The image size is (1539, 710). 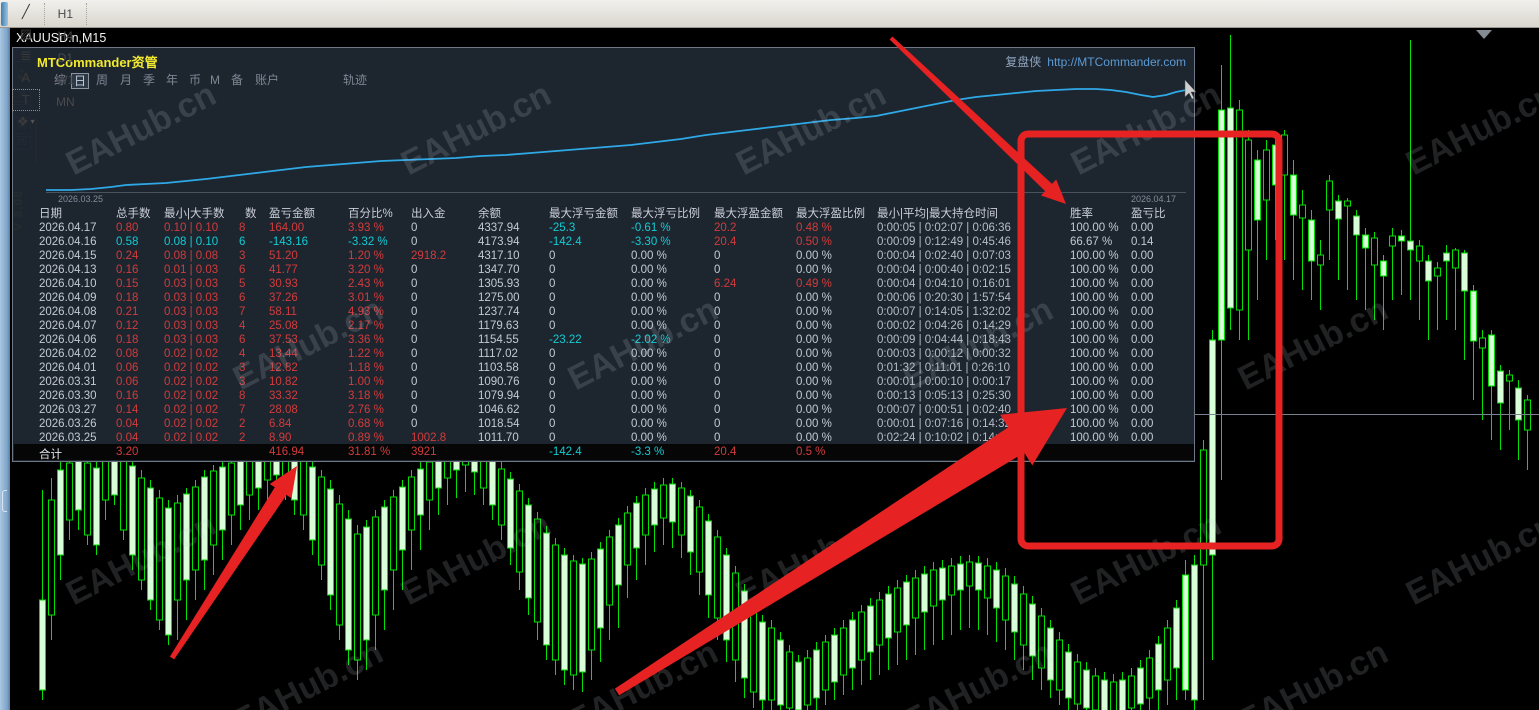 I want to click on timeframe-button-h1: H1, so click(x=65, y=14).